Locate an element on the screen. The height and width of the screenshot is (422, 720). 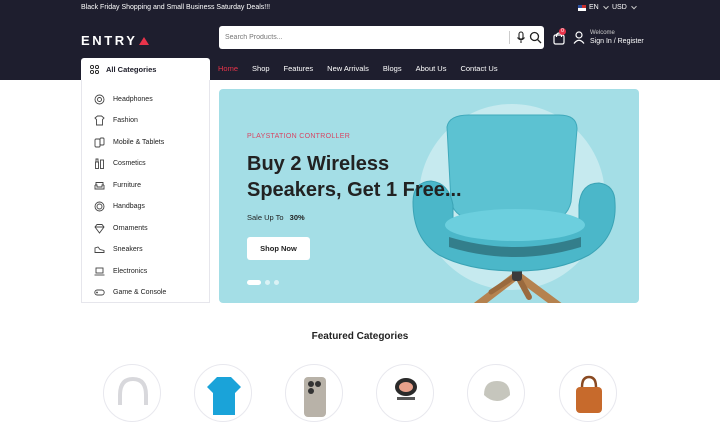
user-icon is located at coordinates (579, 37).